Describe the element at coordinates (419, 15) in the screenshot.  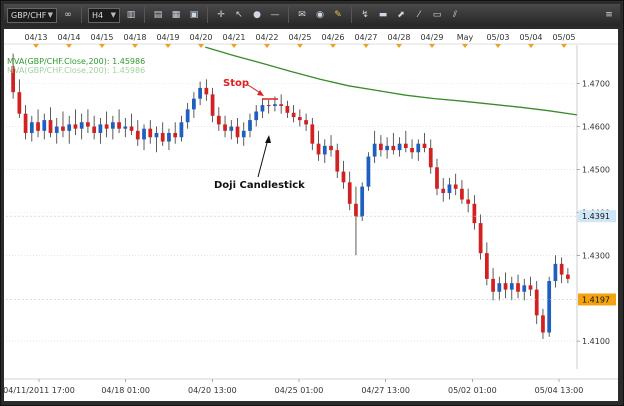
I see `fibonacci-icon: ⁄` at that location.